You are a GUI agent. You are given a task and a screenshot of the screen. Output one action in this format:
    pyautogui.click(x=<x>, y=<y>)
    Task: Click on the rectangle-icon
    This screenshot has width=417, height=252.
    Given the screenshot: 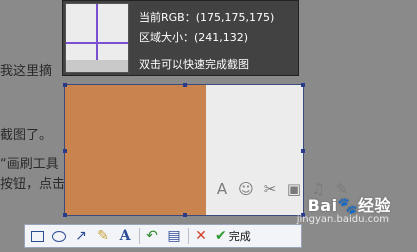 What is the action you would take?
    pyautogui.click(x=37, y=236)
    